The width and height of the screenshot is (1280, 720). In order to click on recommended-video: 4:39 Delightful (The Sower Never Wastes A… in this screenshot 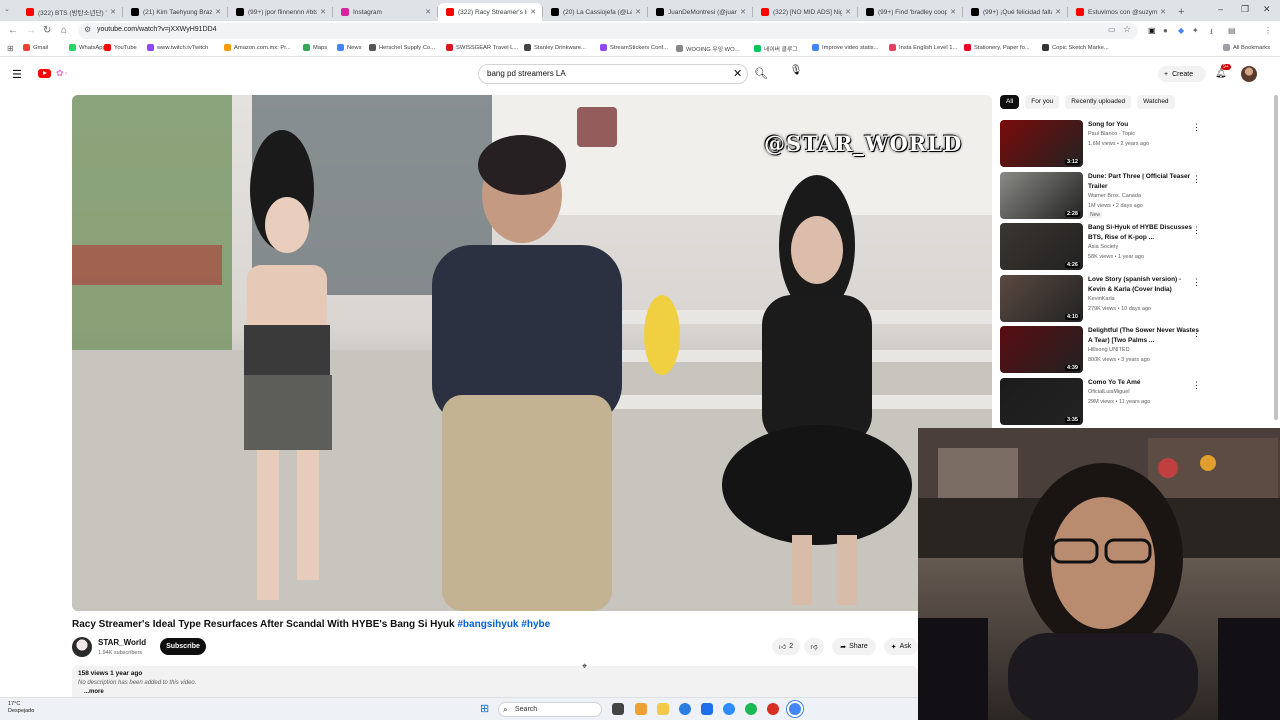, I will do `click(1125, 349)`.